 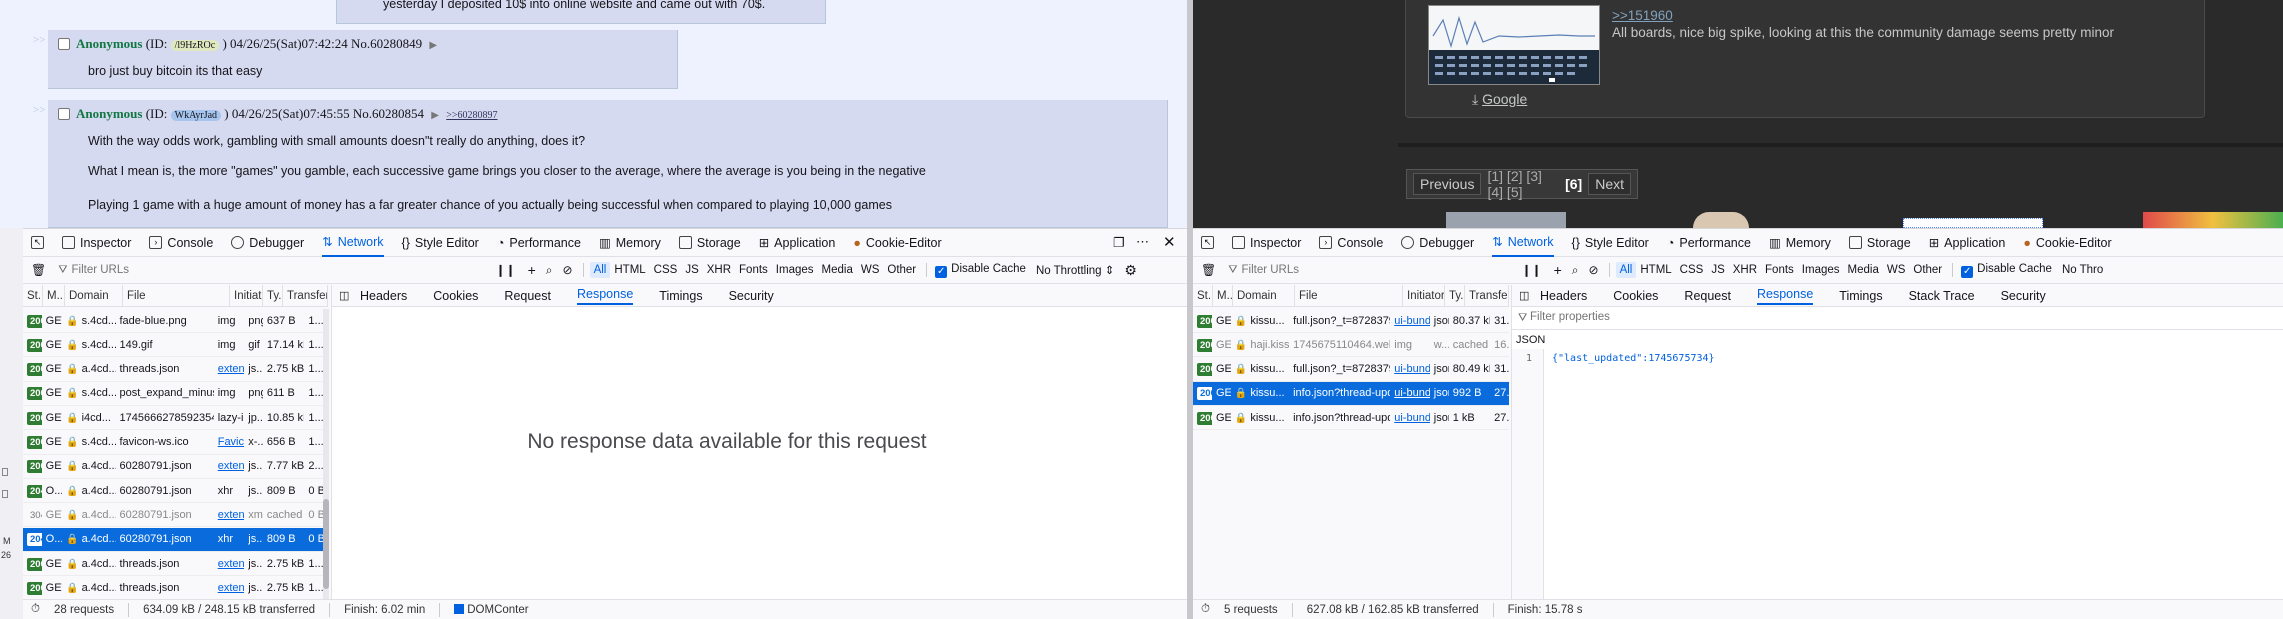 What do you see at coordinates (196, 115) in the screenshot?
I see `poster-id: WkAyrJad` at bounding box center [196, 115].